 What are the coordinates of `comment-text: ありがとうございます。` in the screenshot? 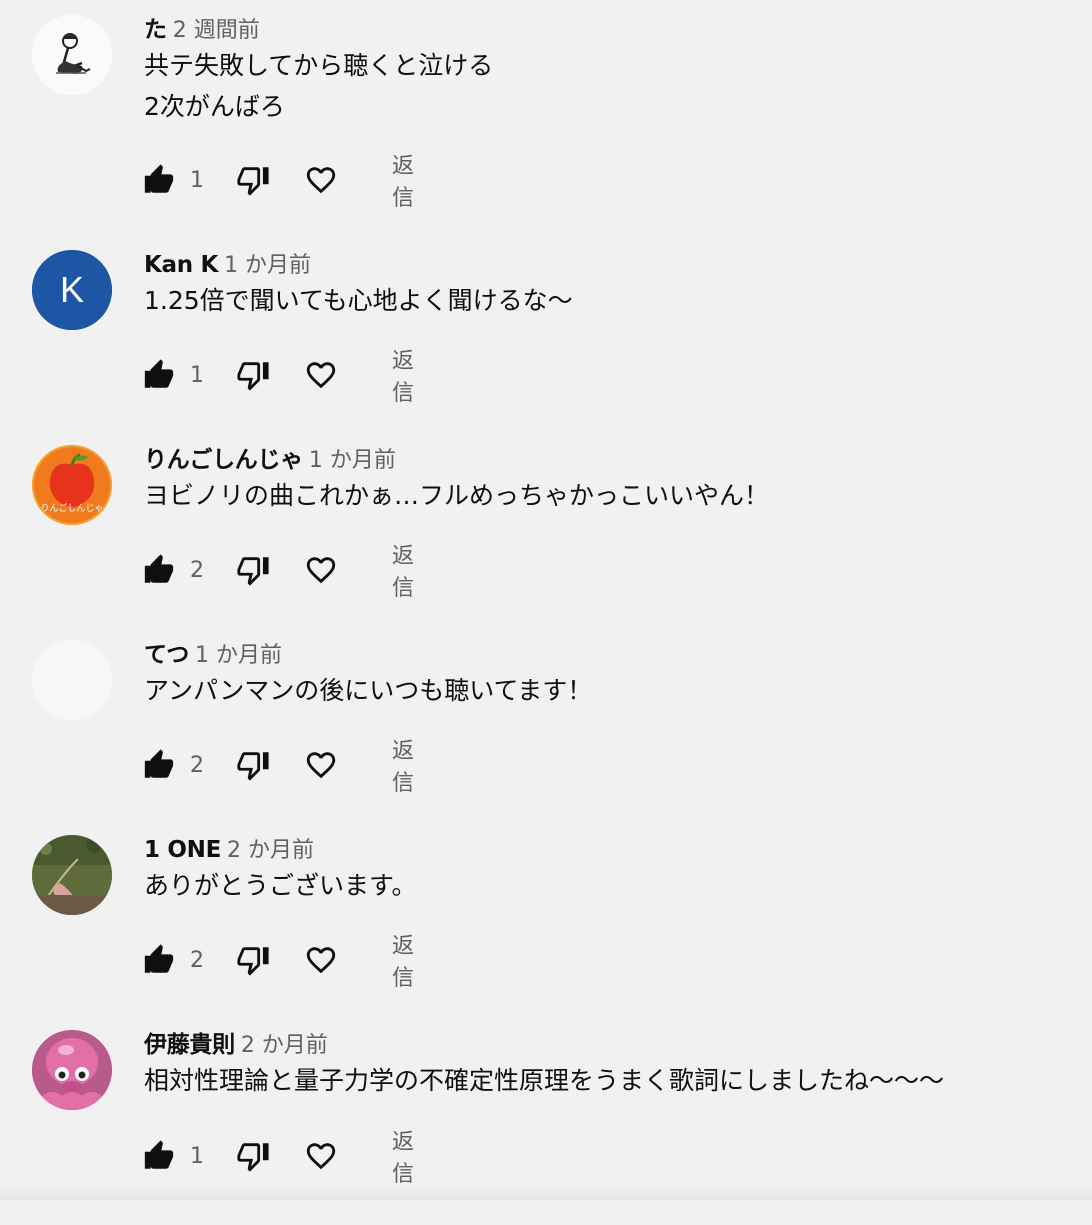 It's located at (280, 885).